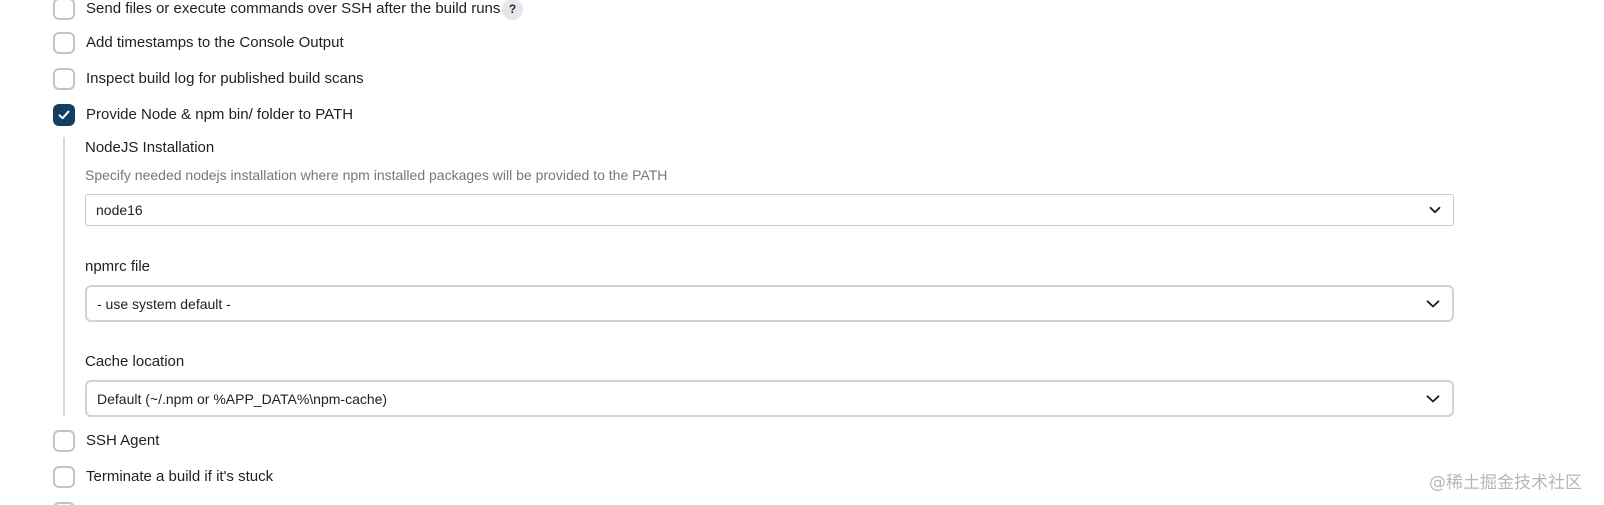 The height and width of the screenshot is (505, 1604). Describe the element at coordinates (769, 398) in the screenshot. I see `cache-location-select: Default (~/.npm or %APP_DATA%\npm-cache)` at that location.